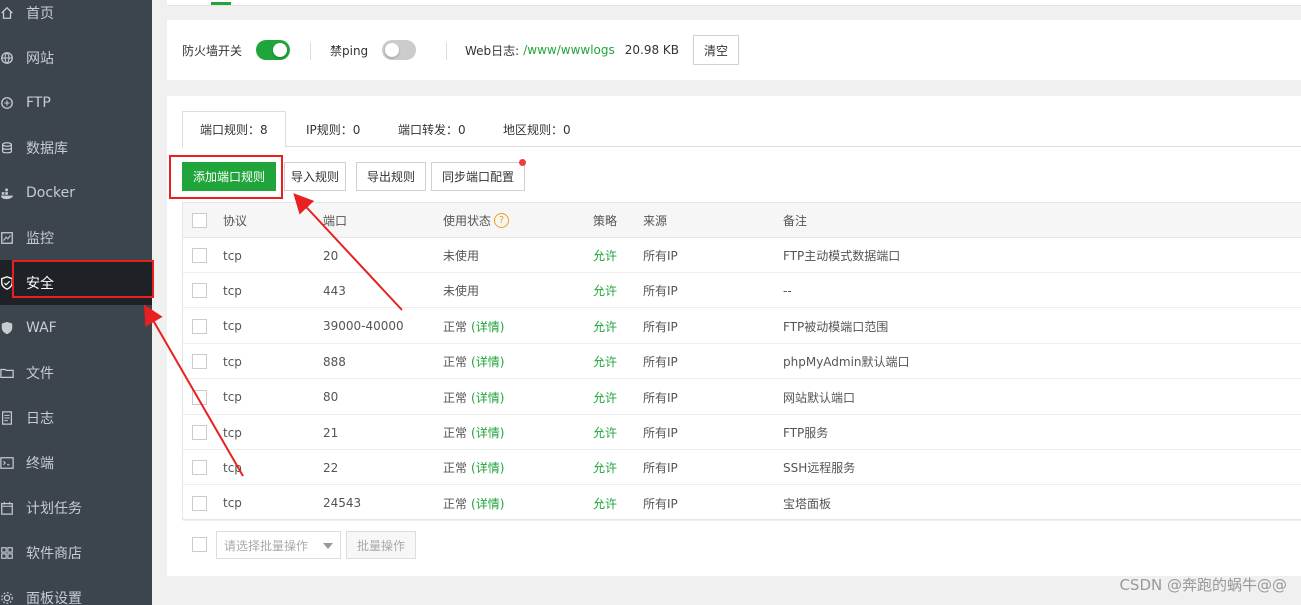 The width and height of the screenshot is (1301, 605). Describe the element at coordinates (742, 220) in the screenshot. I see `table-header: 协议 端口 使用状态 ? 策略 来源 备注` at that location.